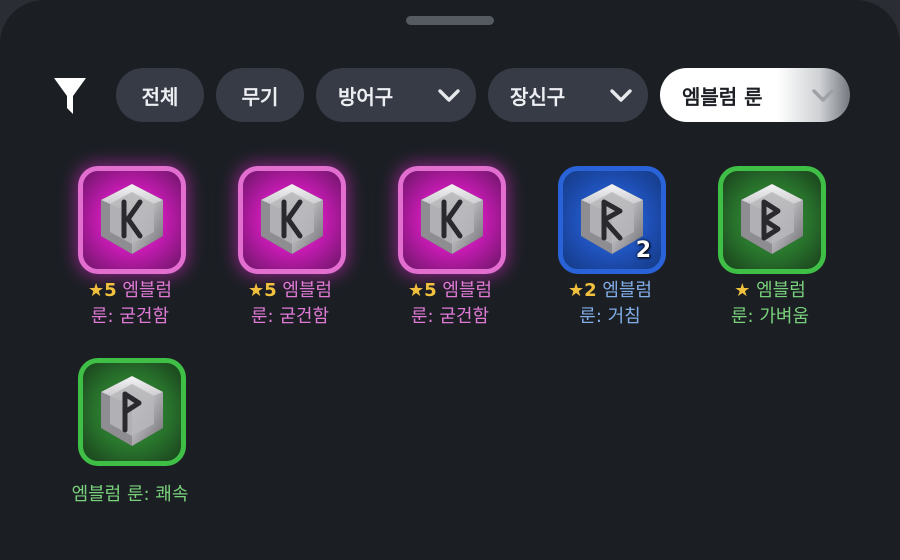 The width and height of the screenshot is (900, 560). Describe the element at coordinates (610, 316) in the screenshot. I see `rune-name-line2: 룬: 거침` at that location.